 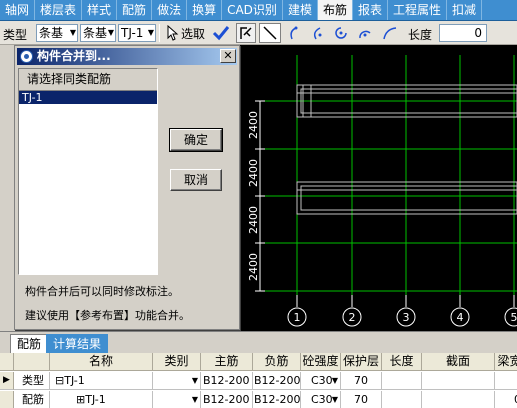 I want to click on row-label: 配筋, so click(x=32, y=399).